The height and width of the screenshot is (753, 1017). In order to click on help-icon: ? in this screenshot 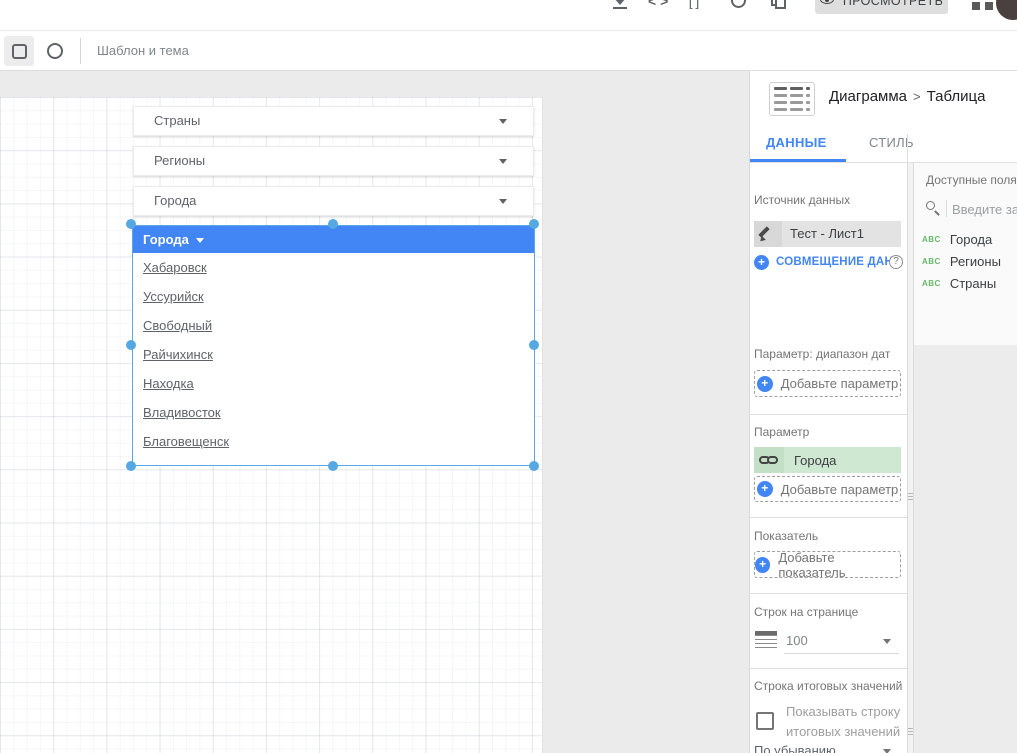, I will do `click(896, 262)`.